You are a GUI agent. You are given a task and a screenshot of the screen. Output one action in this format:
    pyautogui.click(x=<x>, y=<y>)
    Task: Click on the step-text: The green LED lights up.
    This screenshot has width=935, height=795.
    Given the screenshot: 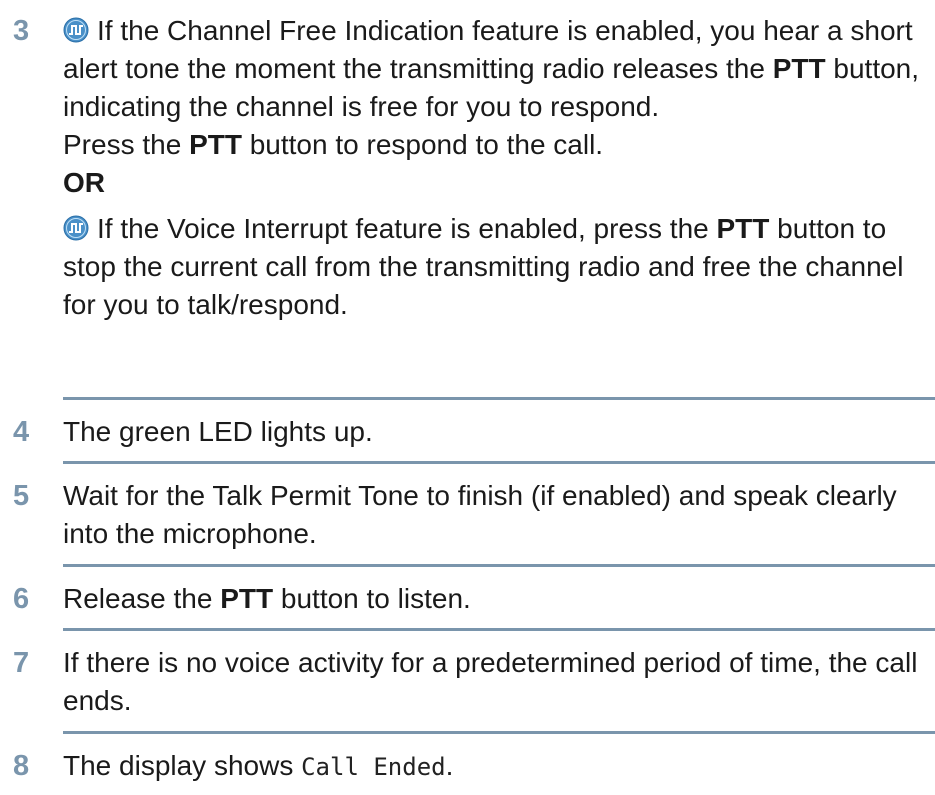 What is the action you would take?
    pyautogui.click(x=218, y=431)
    